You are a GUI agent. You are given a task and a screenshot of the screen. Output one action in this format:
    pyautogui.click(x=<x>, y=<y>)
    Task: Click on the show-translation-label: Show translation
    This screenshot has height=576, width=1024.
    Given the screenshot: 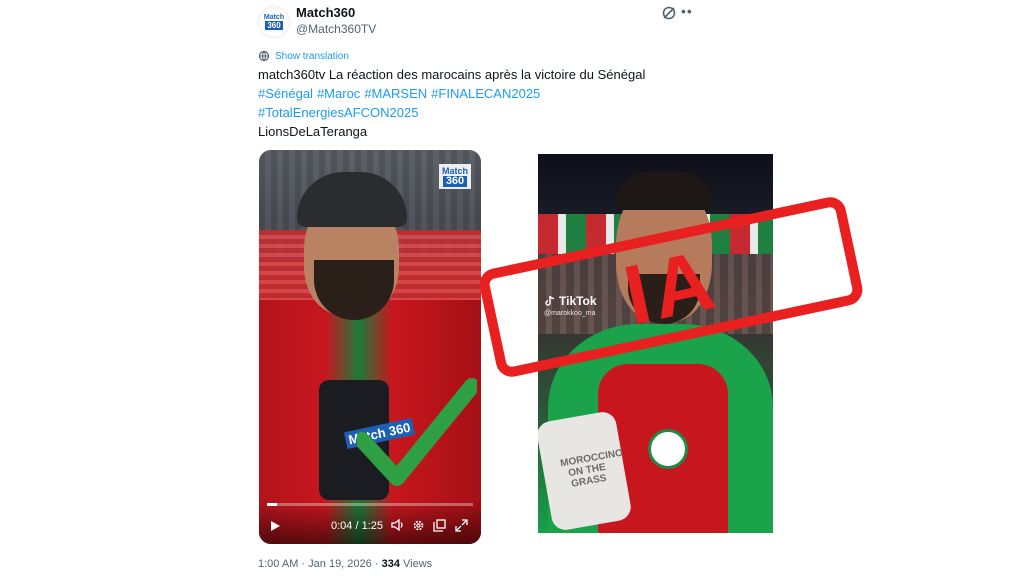 What is the action you would take?
    pyautogui.click(x=312, y=56)
    